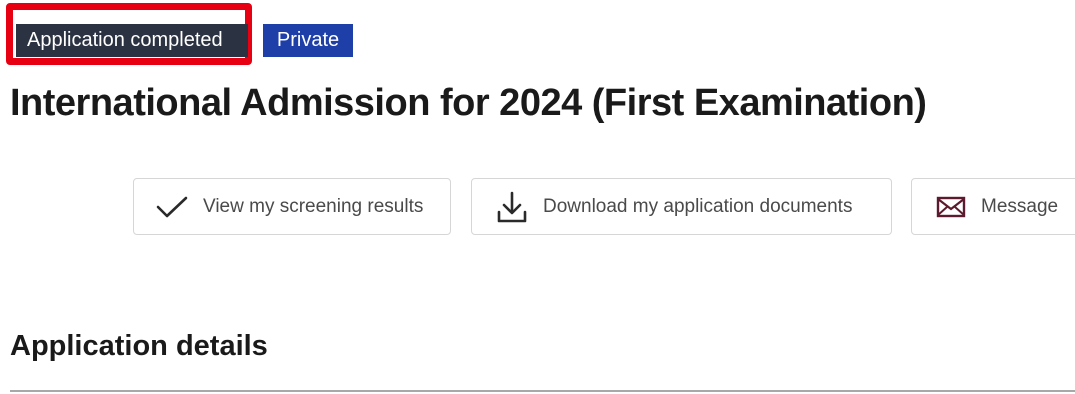  I want to click on section-title-application-details: Application details, so click(139, 346).